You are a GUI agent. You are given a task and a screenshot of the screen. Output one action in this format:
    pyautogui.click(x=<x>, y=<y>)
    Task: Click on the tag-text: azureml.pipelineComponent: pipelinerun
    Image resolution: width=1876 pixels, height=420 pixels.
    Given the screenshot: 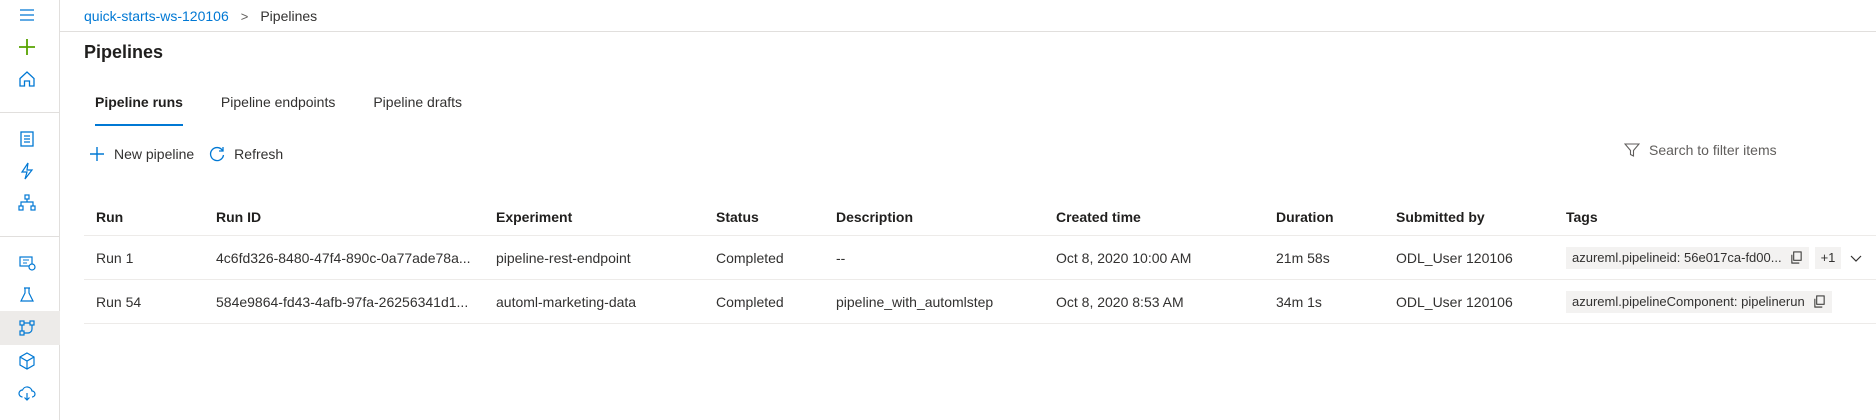 What is the action you would take?
    pyautogui.click(x=1688, y=301)
    